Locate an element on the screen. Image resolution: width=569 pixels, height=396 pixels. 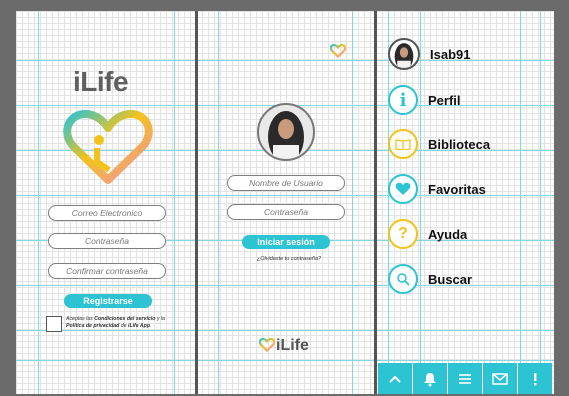
app-link: iLife App is located at coordinates (139, 326).